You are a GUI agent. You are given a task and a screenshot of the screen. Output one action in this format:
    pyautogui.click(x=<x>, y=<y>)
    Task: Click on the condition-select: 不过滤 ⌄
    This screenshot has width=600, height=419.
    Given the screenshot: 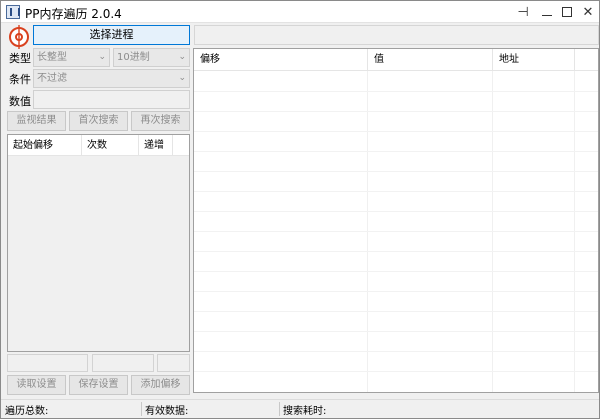 What is the action you would take?
    pyautogui.click(x=111, y=78)
    